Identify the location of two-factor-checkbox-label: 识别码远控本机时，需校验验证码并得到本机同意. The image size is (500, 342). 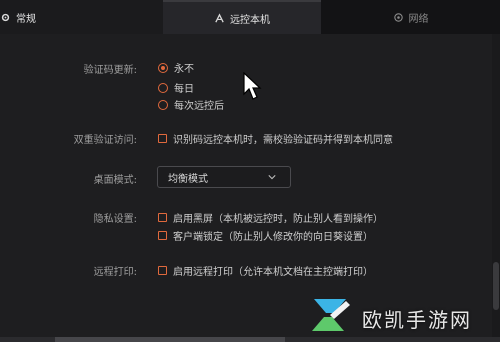
(283, 140).